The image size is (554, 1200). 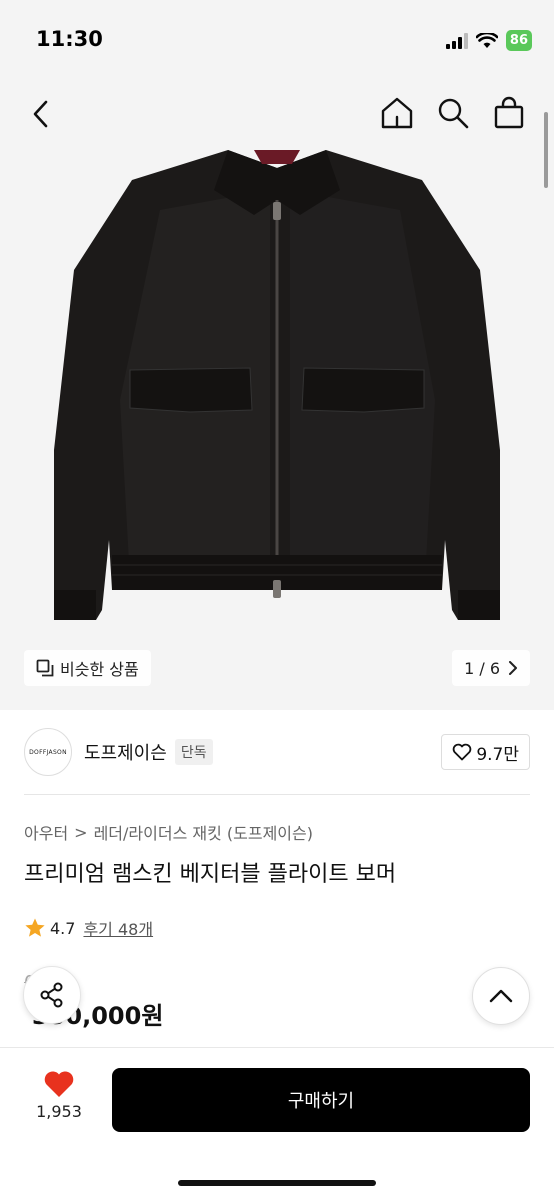 What do you see at coordinates (277, 794) in the screenshot?
I see `divider` at bounding box center [277, 794].